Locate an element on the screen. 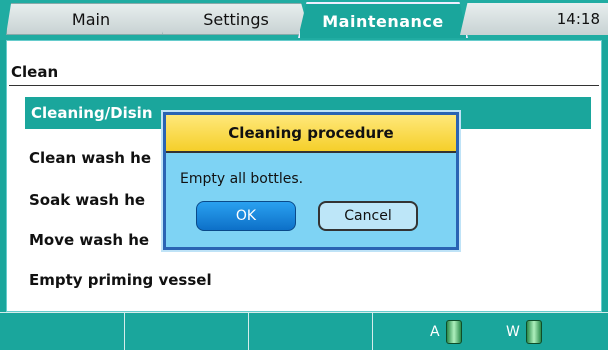 The width and height of the screenshot is (608, 350). list-item-label: Cleaning/Disin is located at coordinates (92, 113).